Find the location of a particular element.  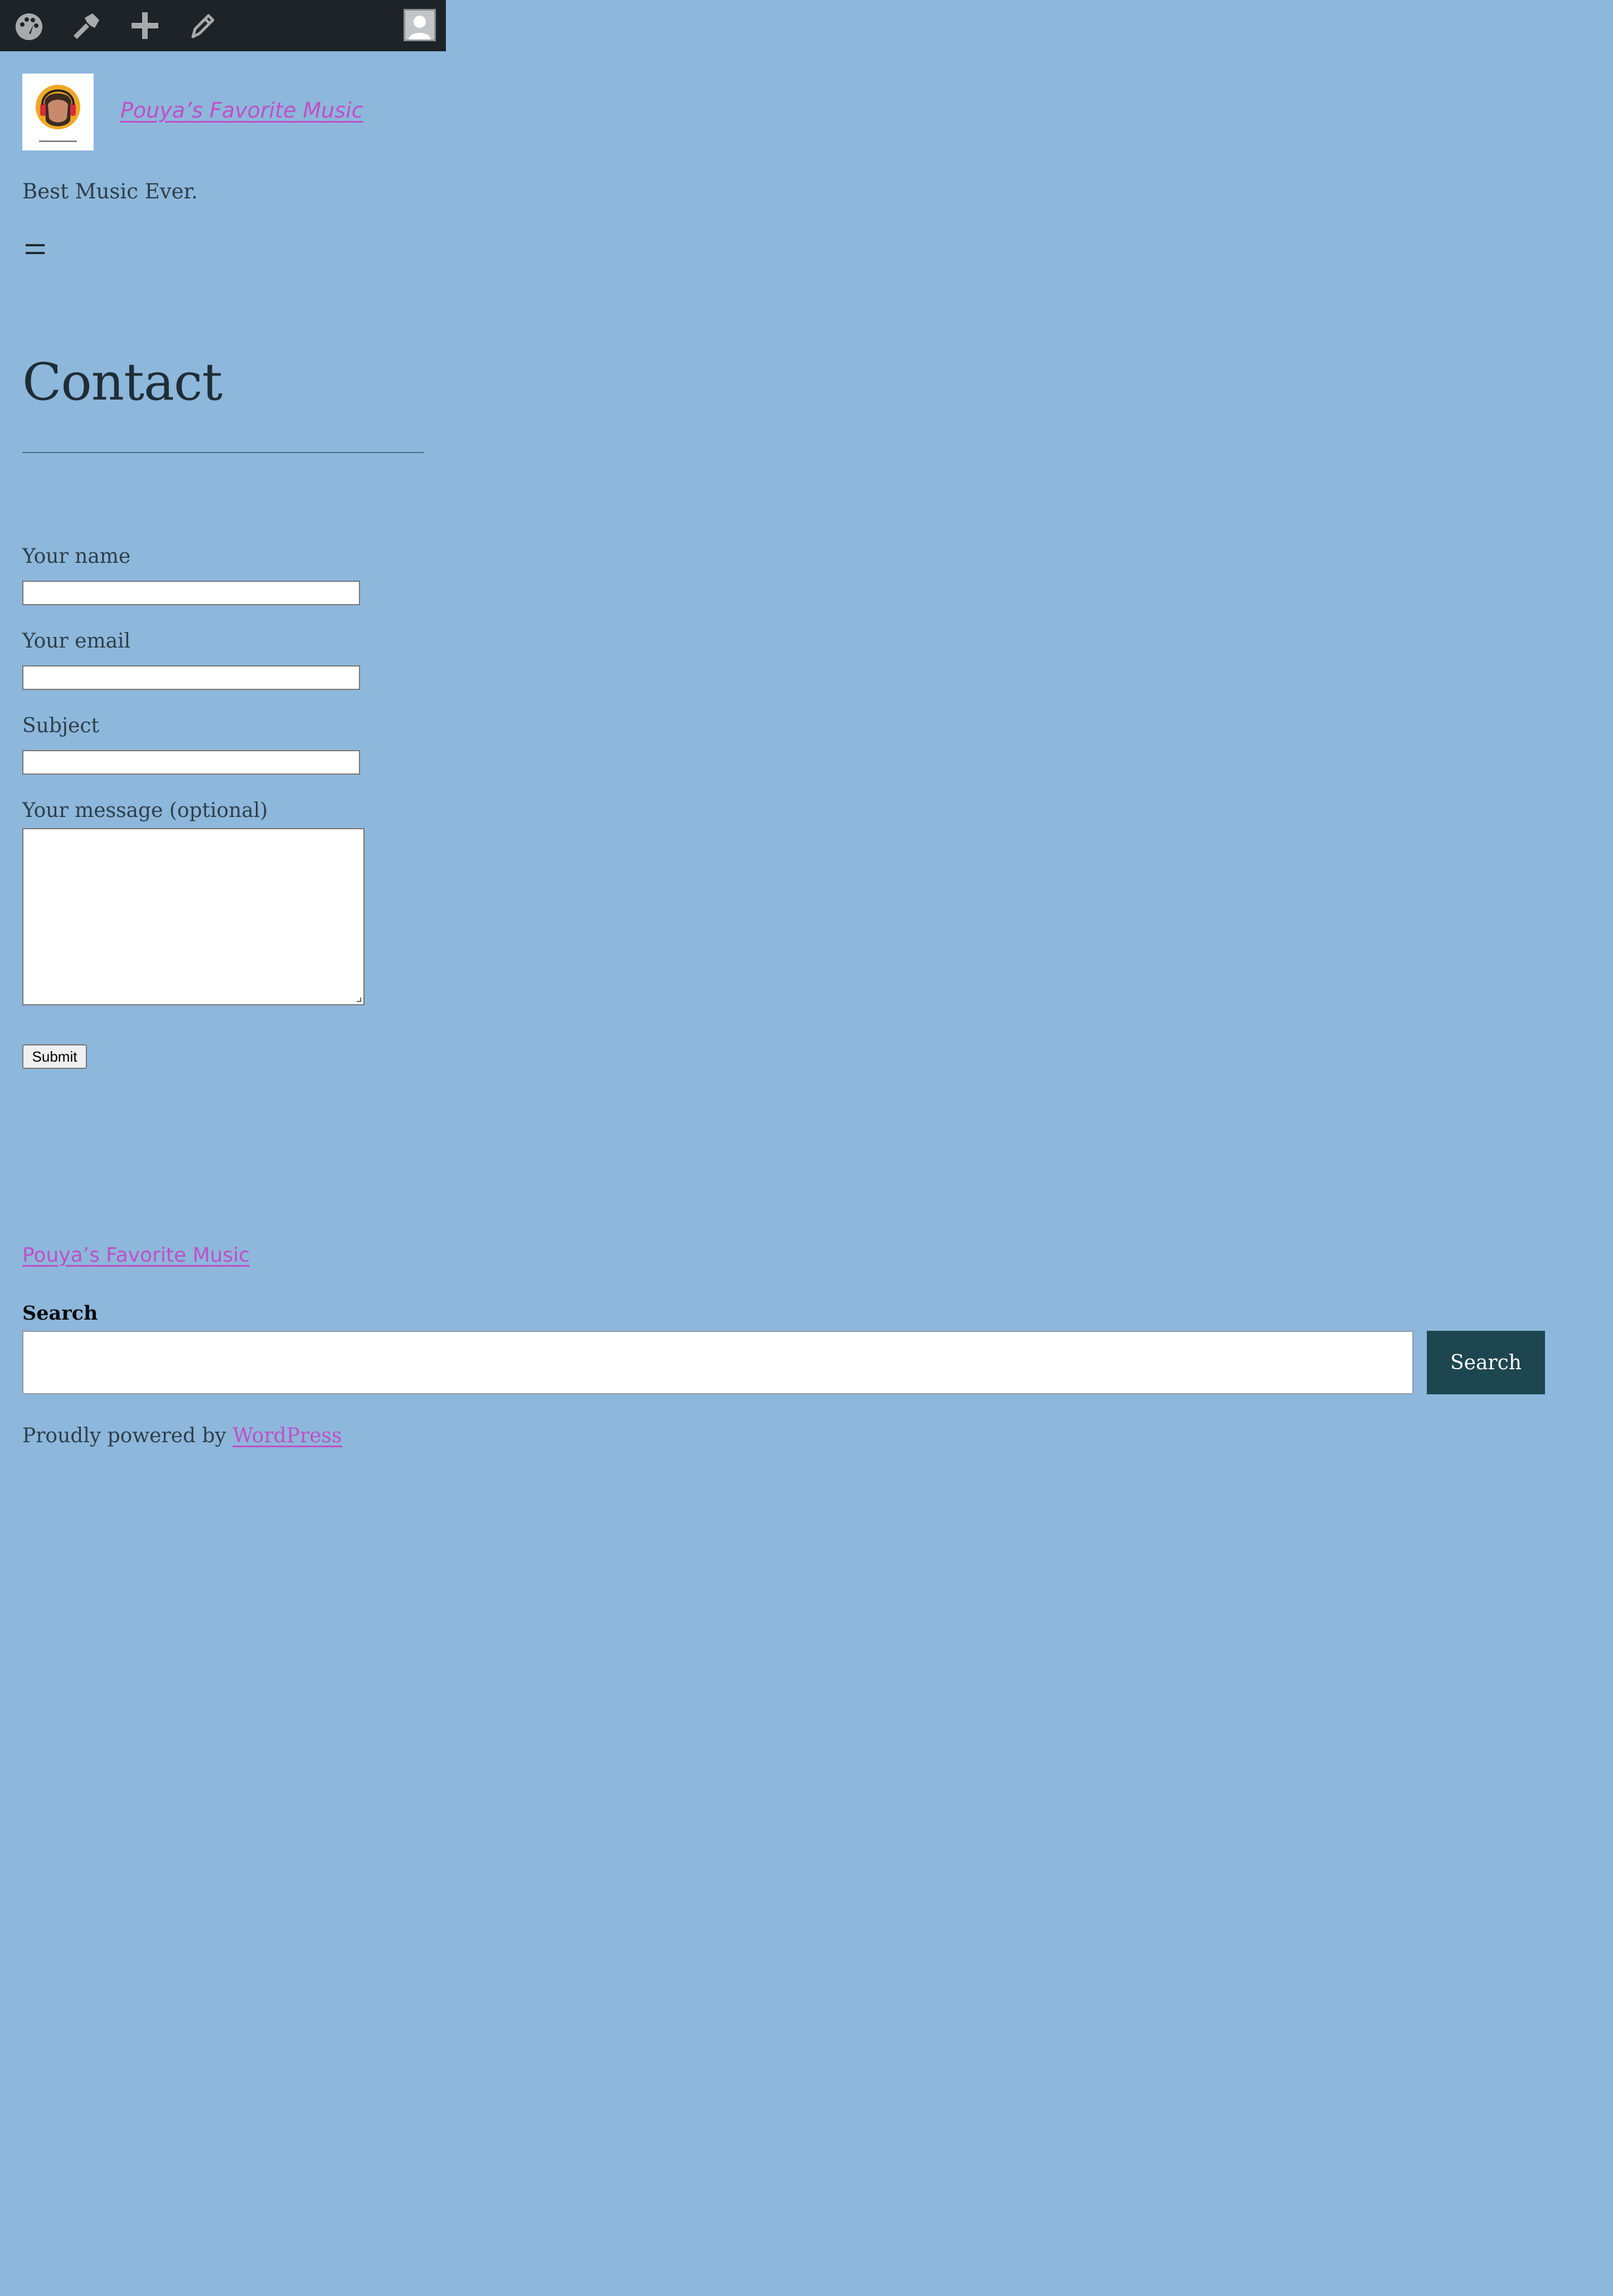

page-title: Contact is located at coordinates (122, 382).